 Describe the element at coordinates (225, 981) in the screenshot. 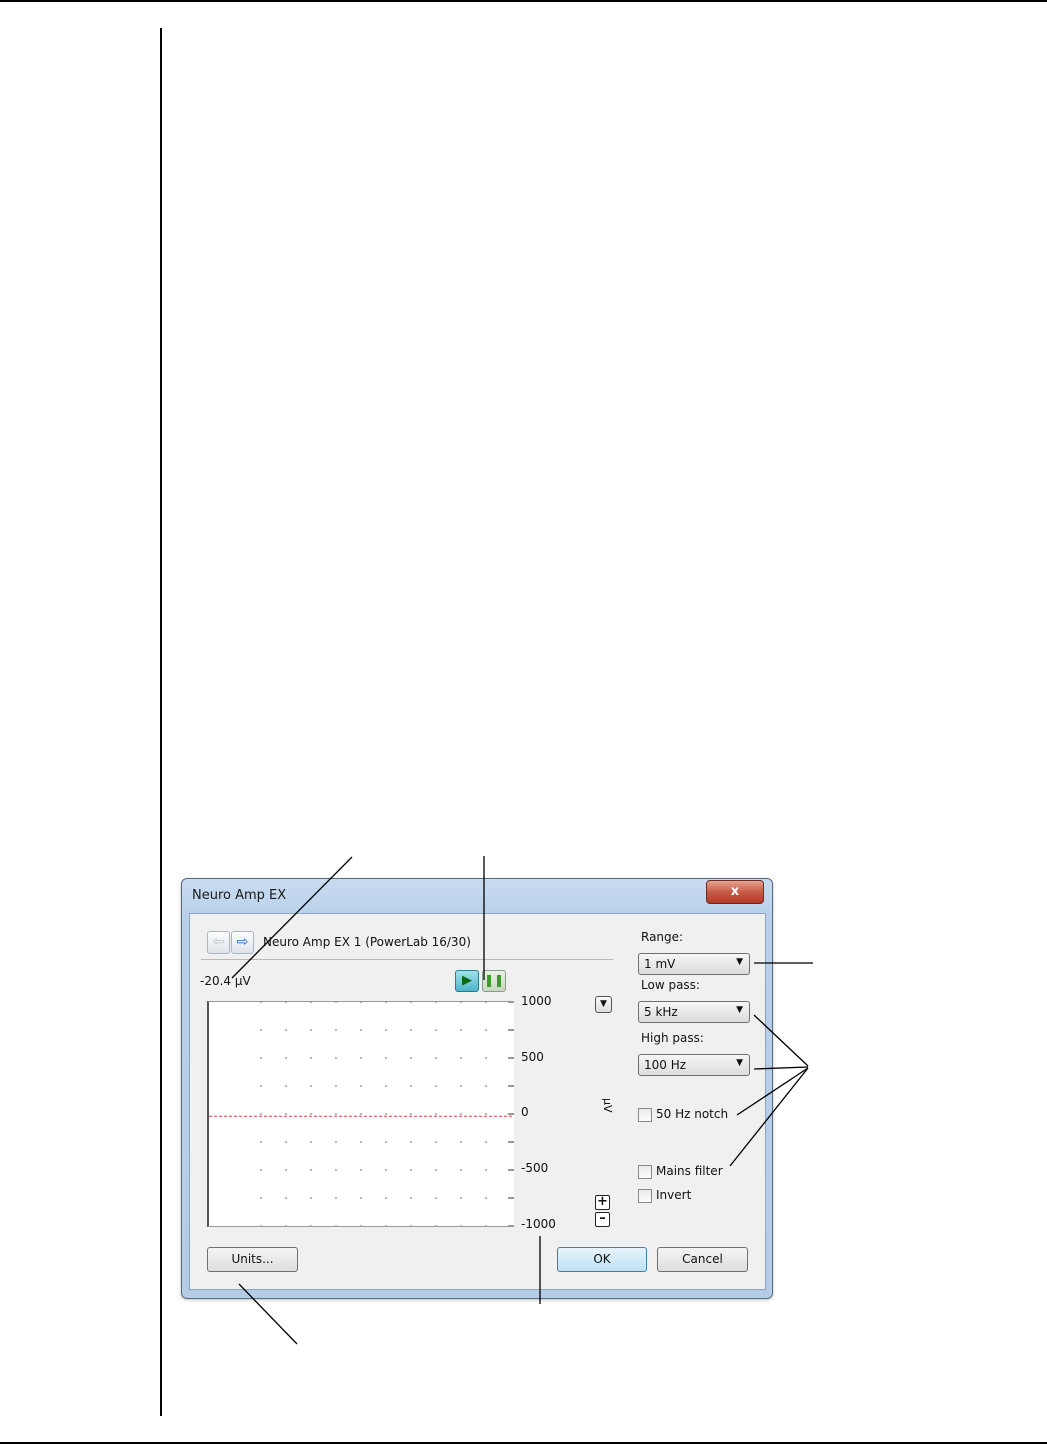

I see `signal-readout: -20.4 µV` at that location.